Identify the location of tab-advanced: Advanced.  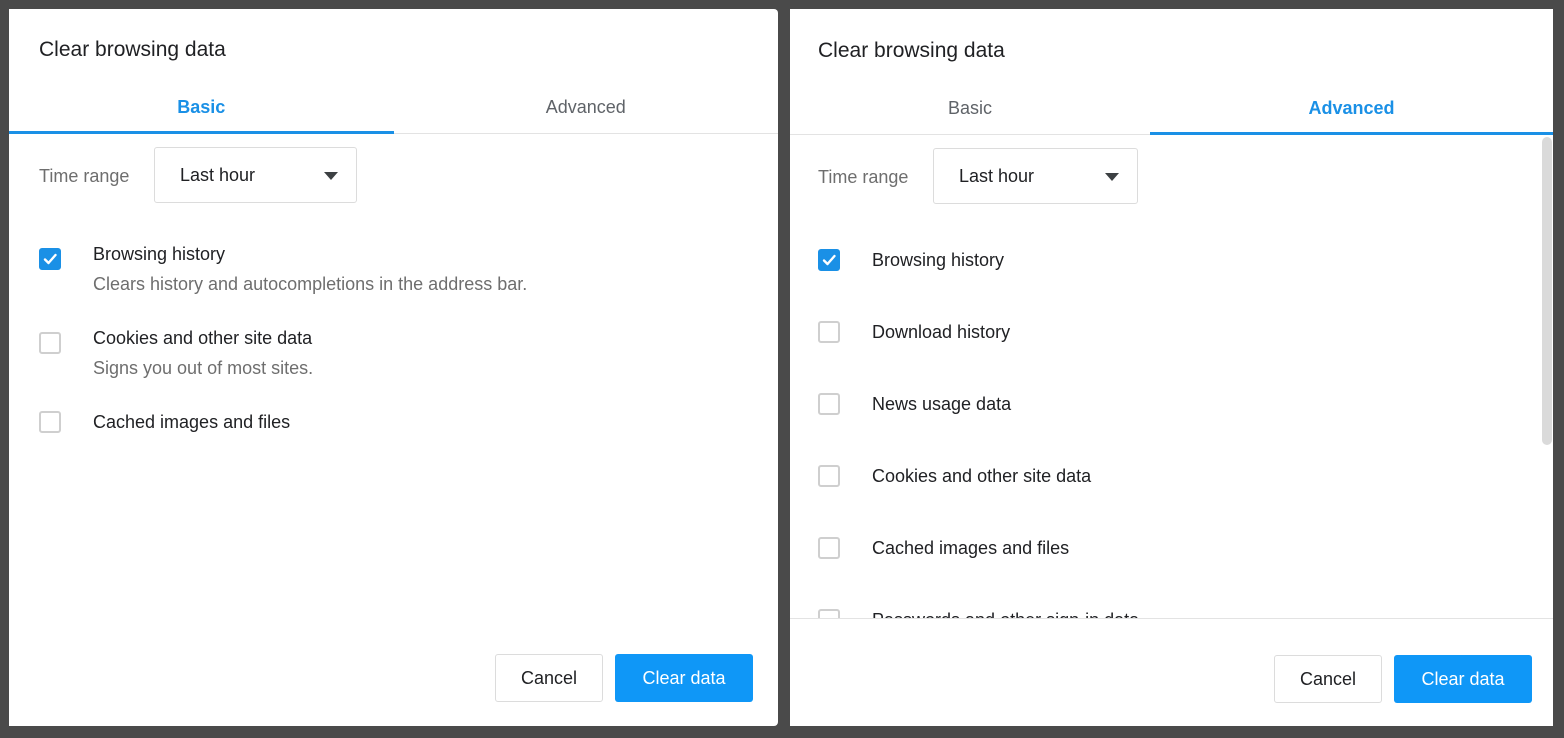
(586, 107).